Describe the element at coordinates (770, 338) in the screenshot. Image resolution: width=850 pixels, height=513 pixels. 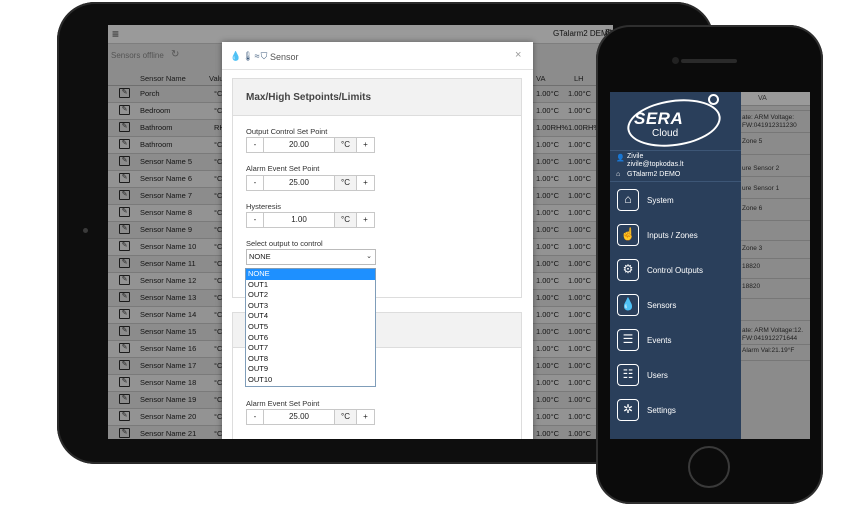
I see `background-cell: FW:041912271644` at that location.